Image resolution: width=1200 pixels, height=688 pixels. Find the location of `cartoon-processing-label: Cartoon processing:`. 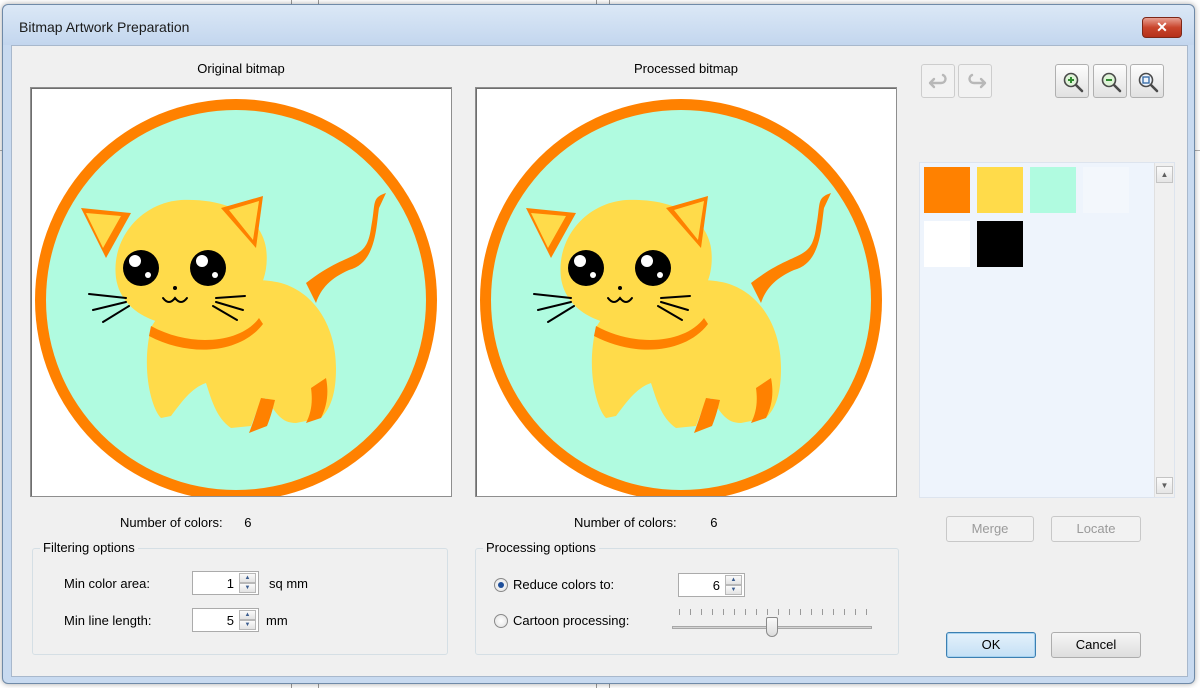

cartoon-processing-label: Cartoon processing: is located at coordinates (571, 620).